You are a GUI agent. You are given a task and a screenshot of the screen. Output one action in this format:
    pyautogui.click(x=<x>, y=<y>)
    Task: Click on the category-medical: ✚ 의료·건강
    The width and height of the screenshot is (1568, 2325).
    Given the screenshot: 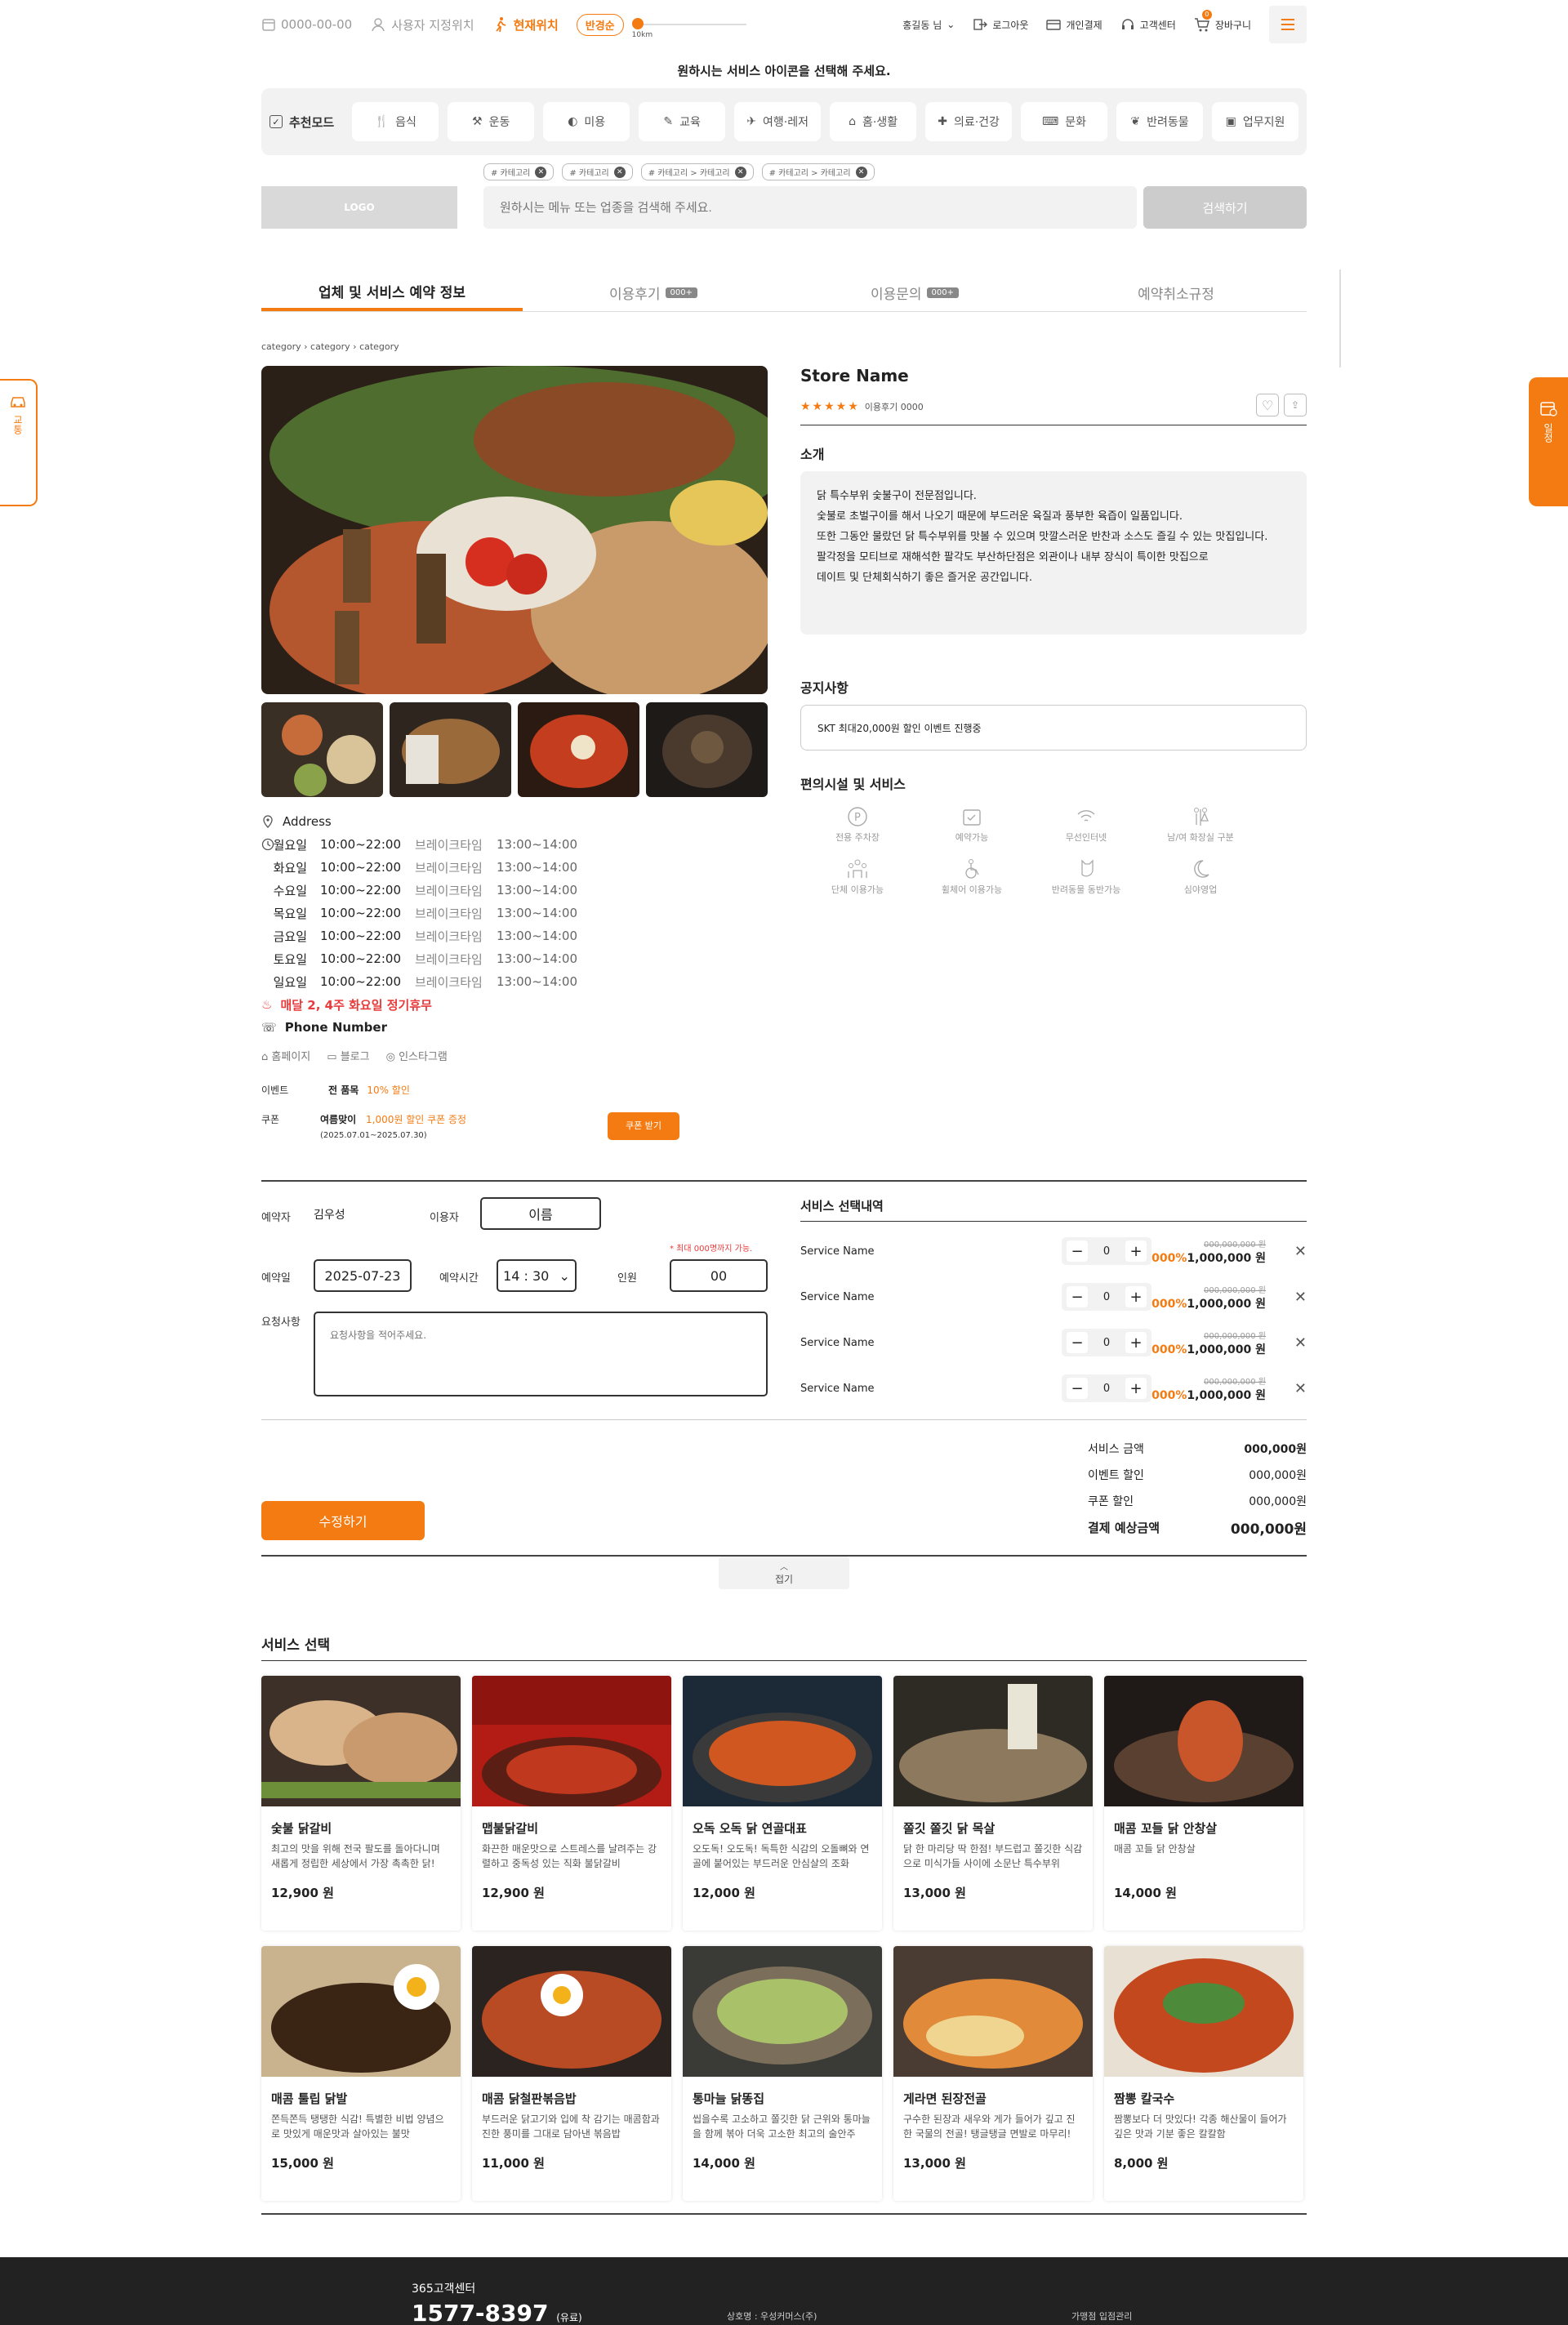 What is the action you would take?
    pyautogui.click(x=969, y=121)
    